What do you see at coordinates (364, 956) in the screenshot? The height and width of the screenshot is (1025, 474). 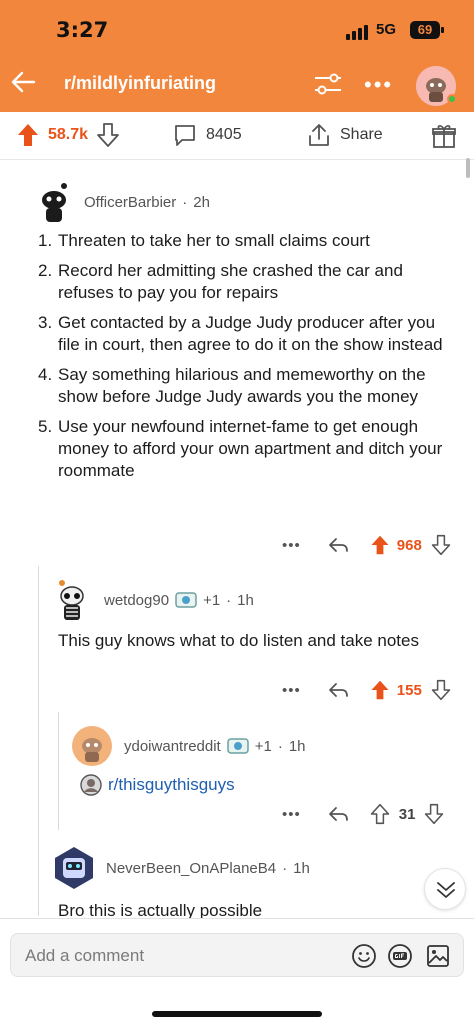 I see `emoji-icon` at bounding box center [364, 956].